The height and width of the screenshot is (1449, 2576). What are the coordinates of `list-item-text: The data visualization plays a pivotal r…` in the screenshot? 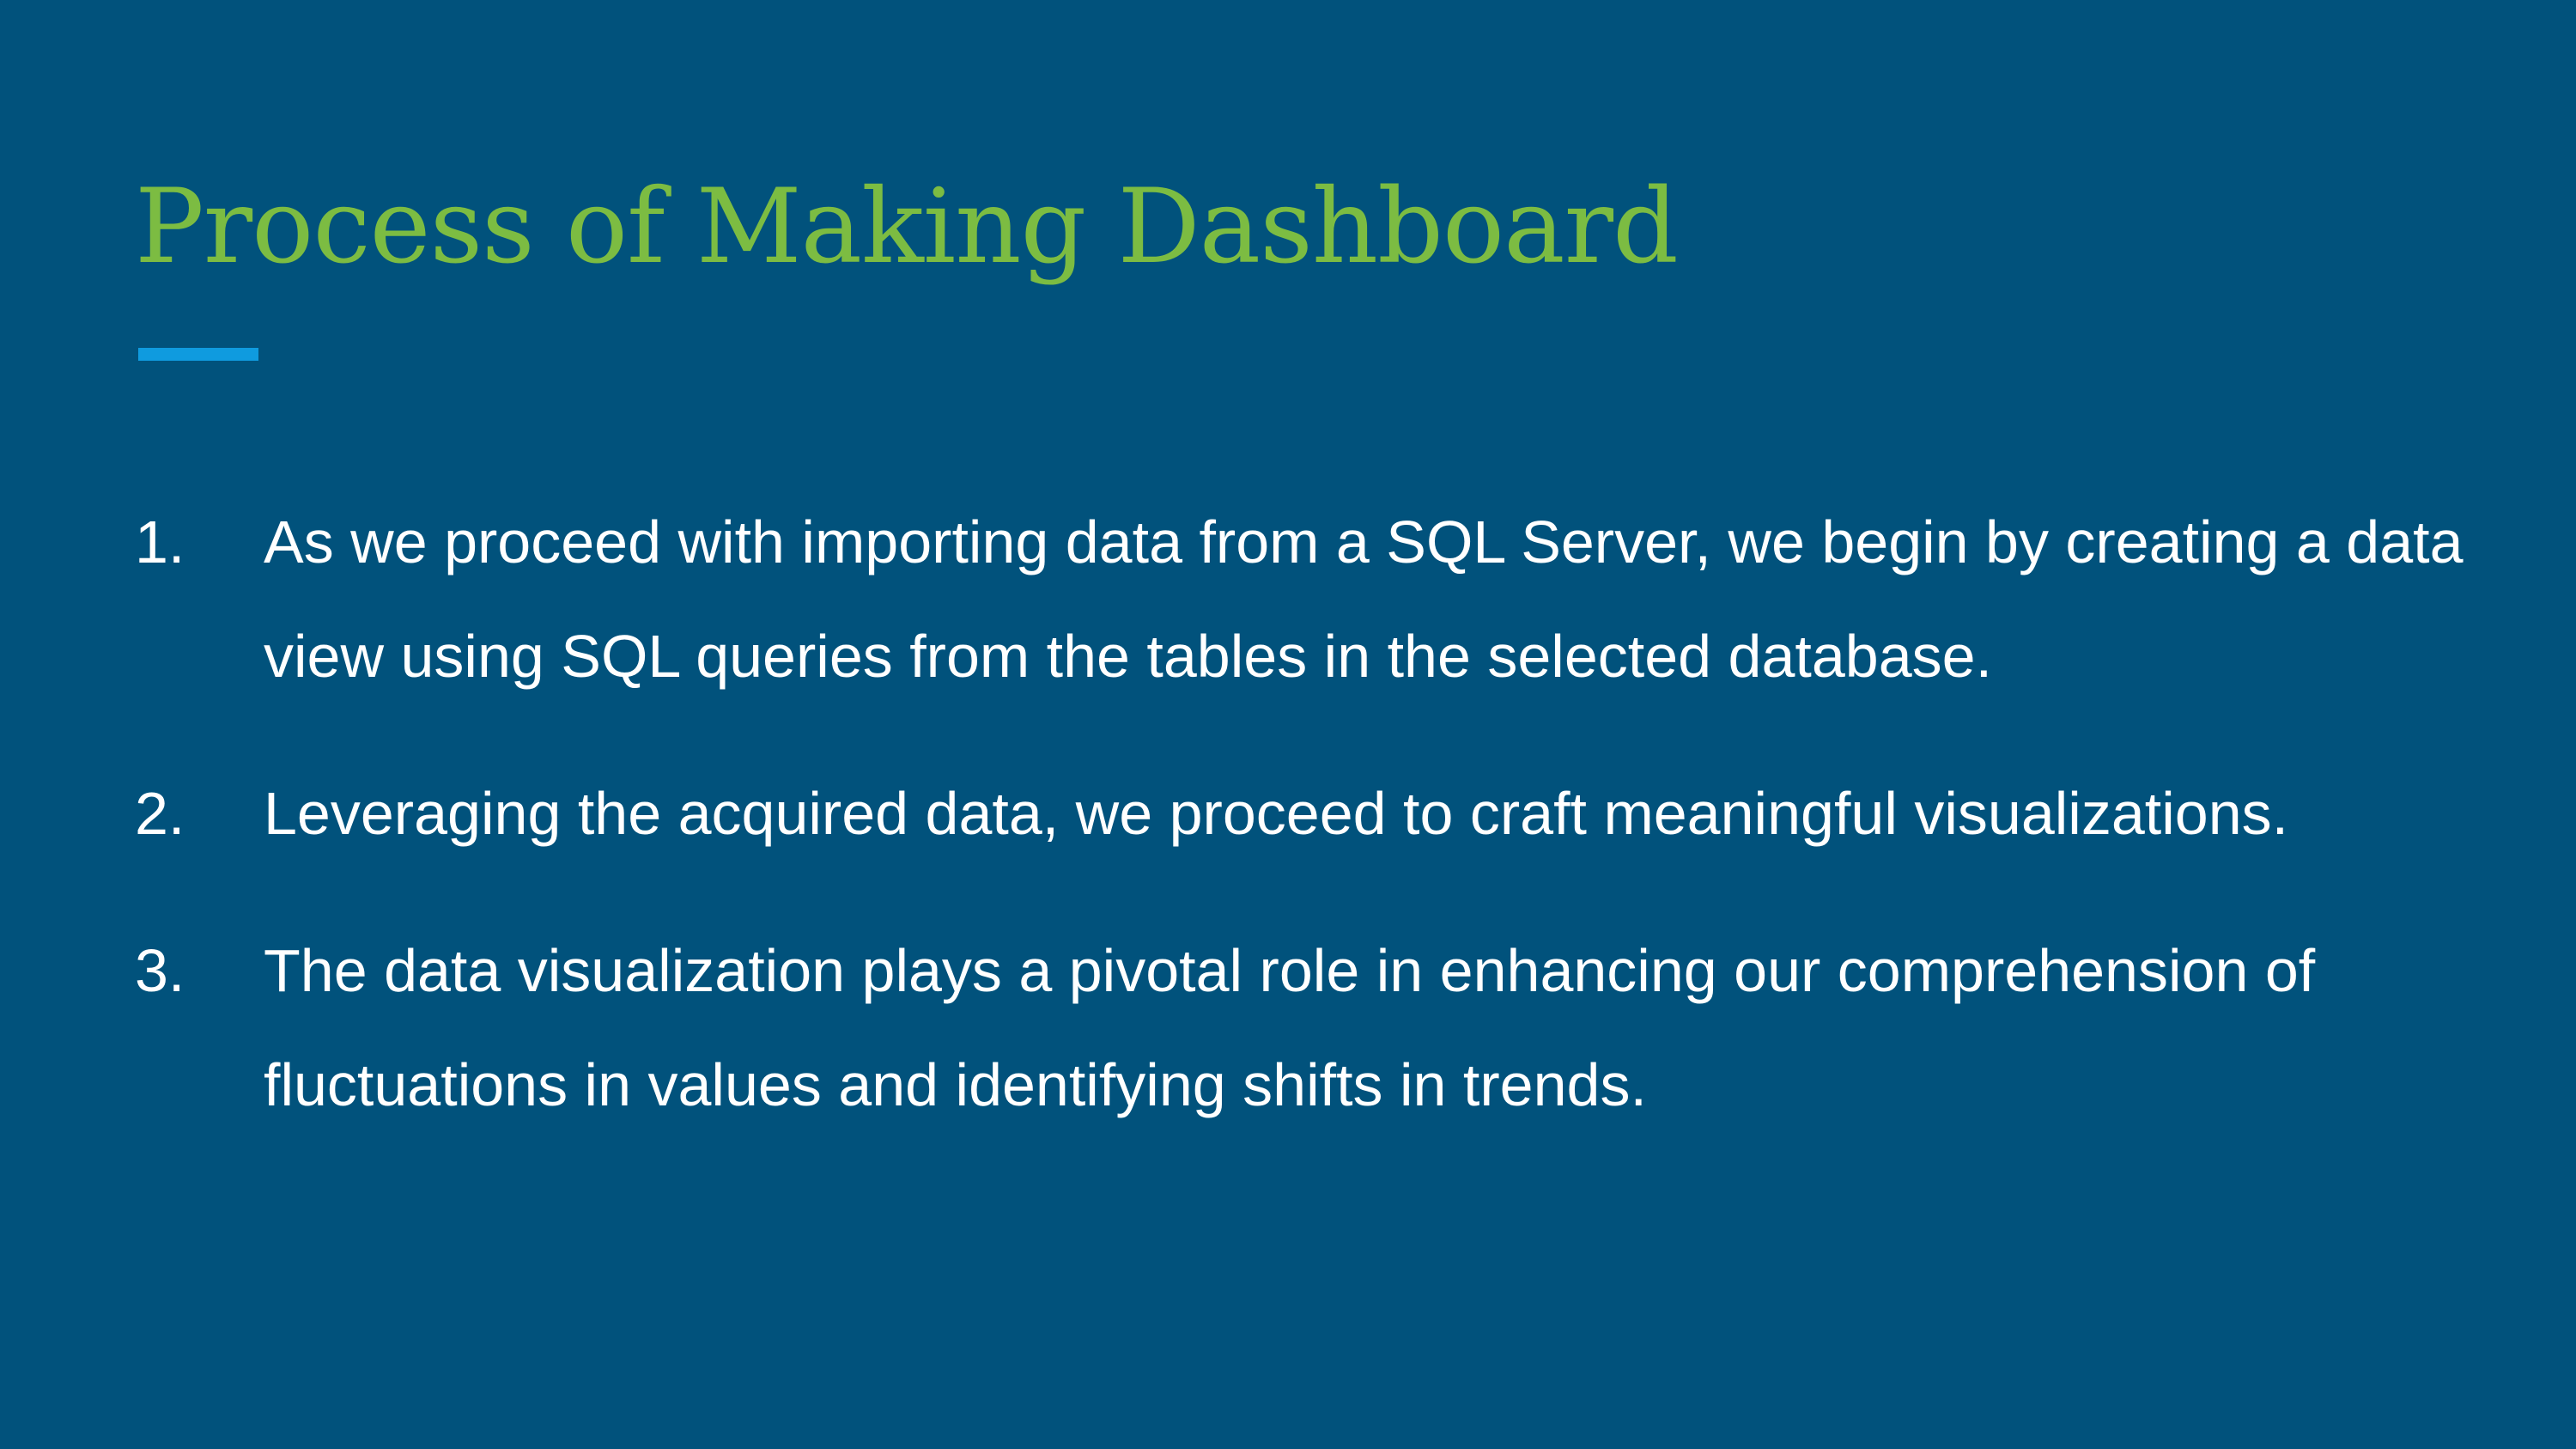 It's located at (1290, 1027).